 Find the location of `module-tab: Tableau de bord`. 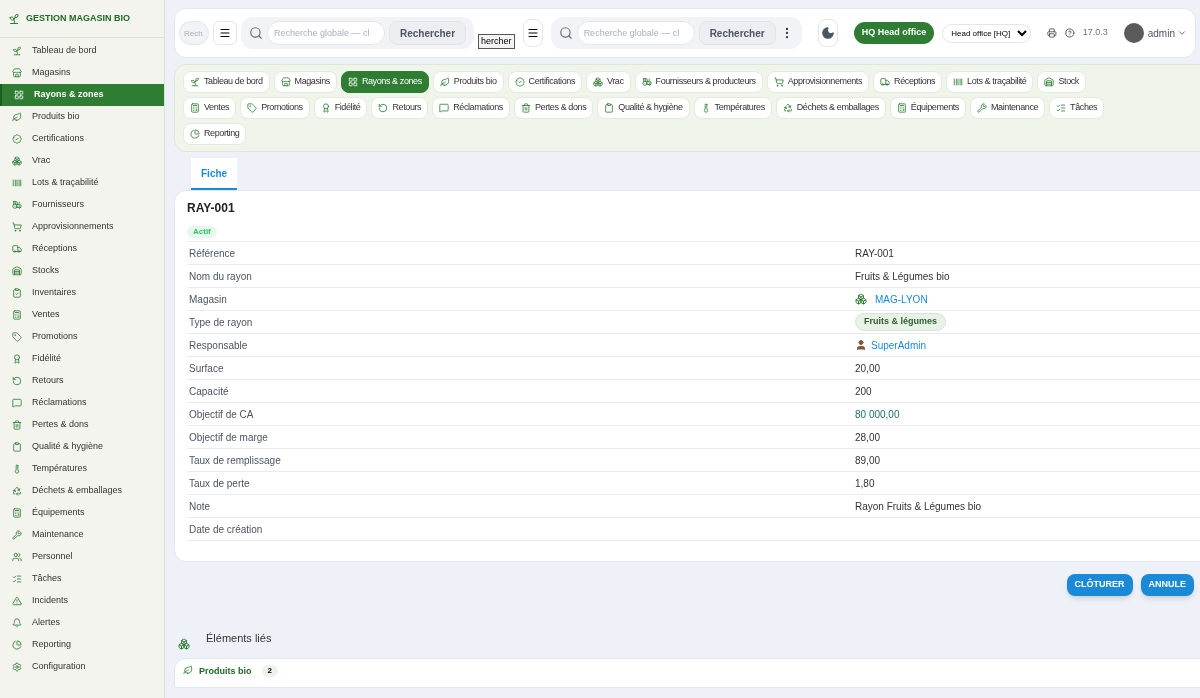

module-tab: Tableau de bord is located at coordinates (226, 82).